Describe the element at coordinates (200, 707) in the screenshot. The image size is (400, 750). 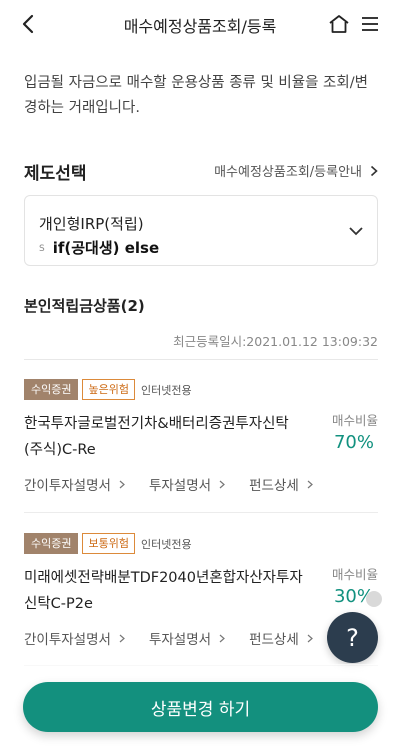
I see `change-products-button: 상품변경 하기` at that location.